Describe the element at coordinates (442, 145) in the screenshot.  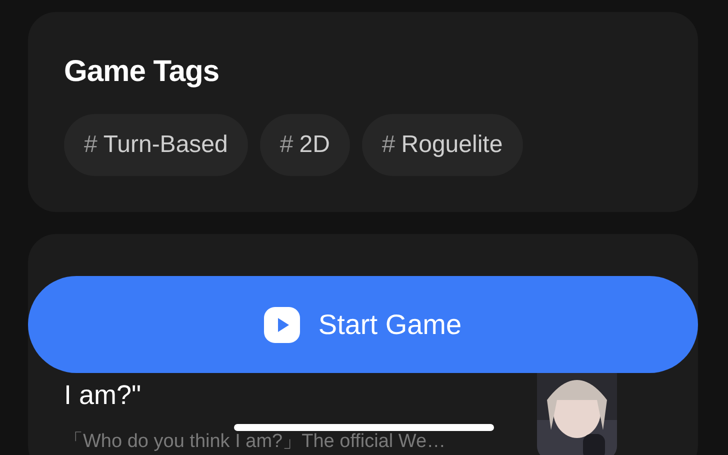
I see `tag-chip: # Roguelite` at that location.